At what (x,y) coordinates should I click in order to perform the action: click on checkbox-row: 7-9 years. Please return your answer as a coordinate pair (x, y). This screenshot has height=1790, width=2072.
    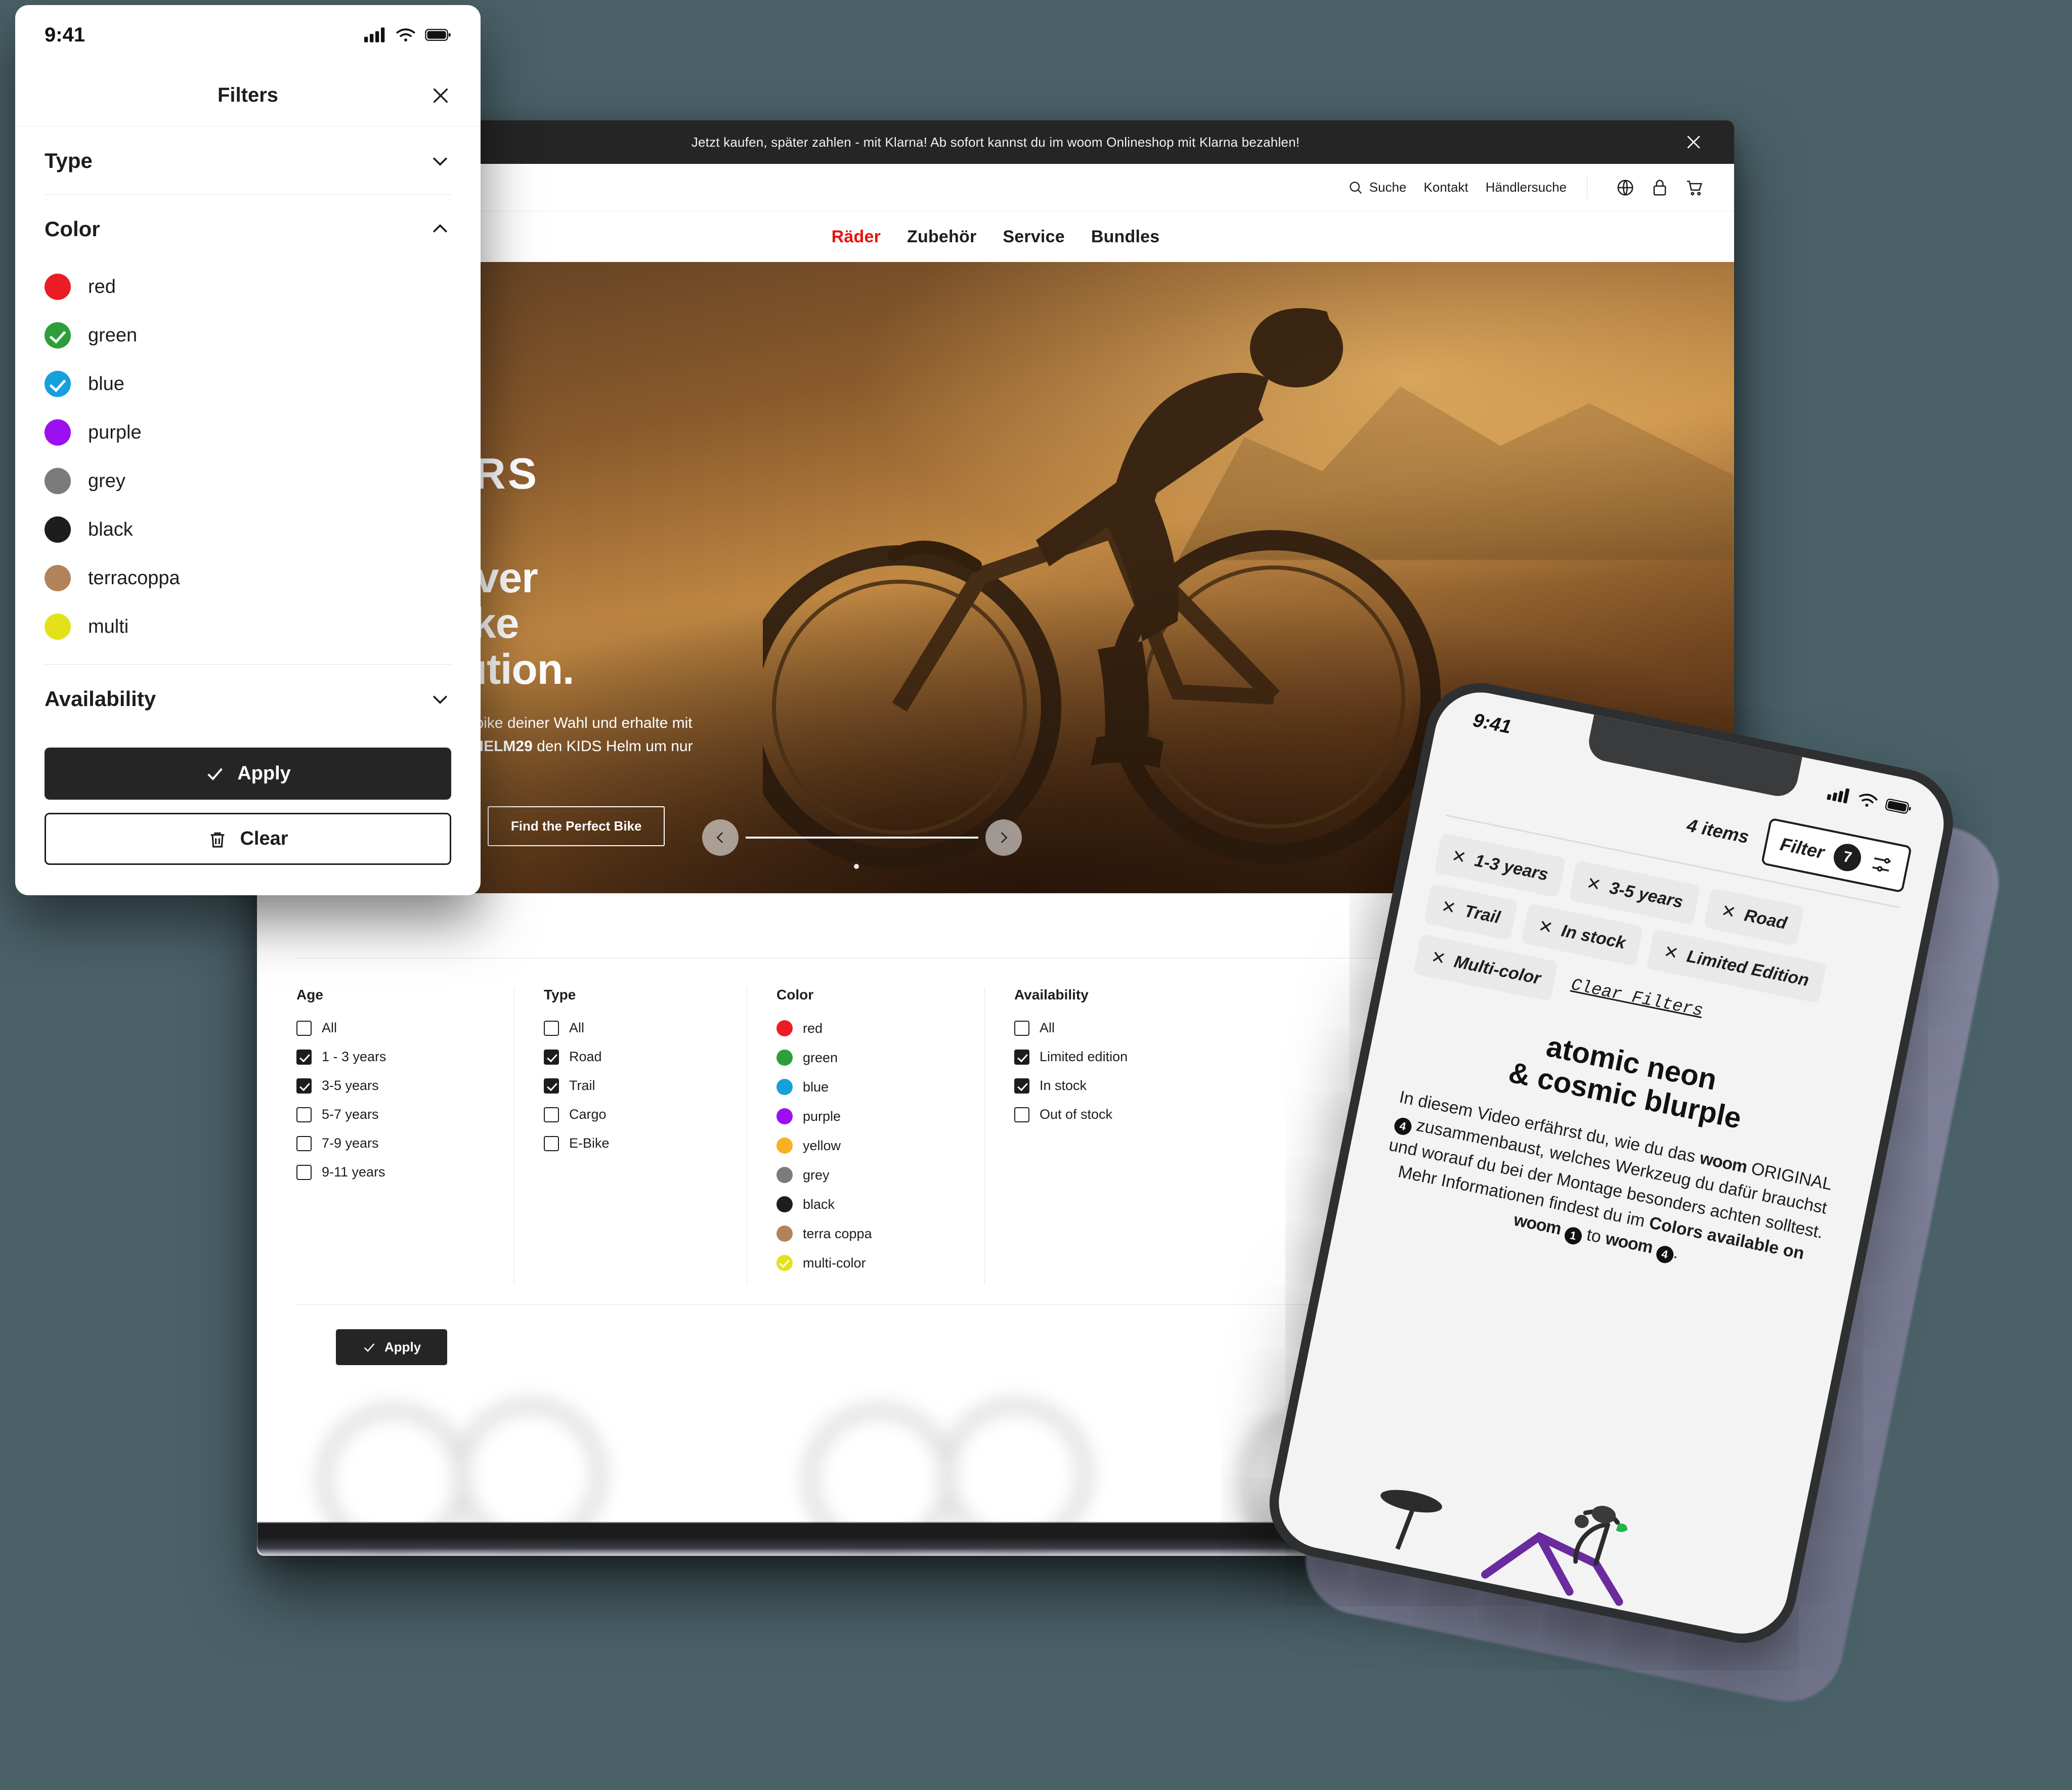
    Looking at the image, I should click on (395, 1143).